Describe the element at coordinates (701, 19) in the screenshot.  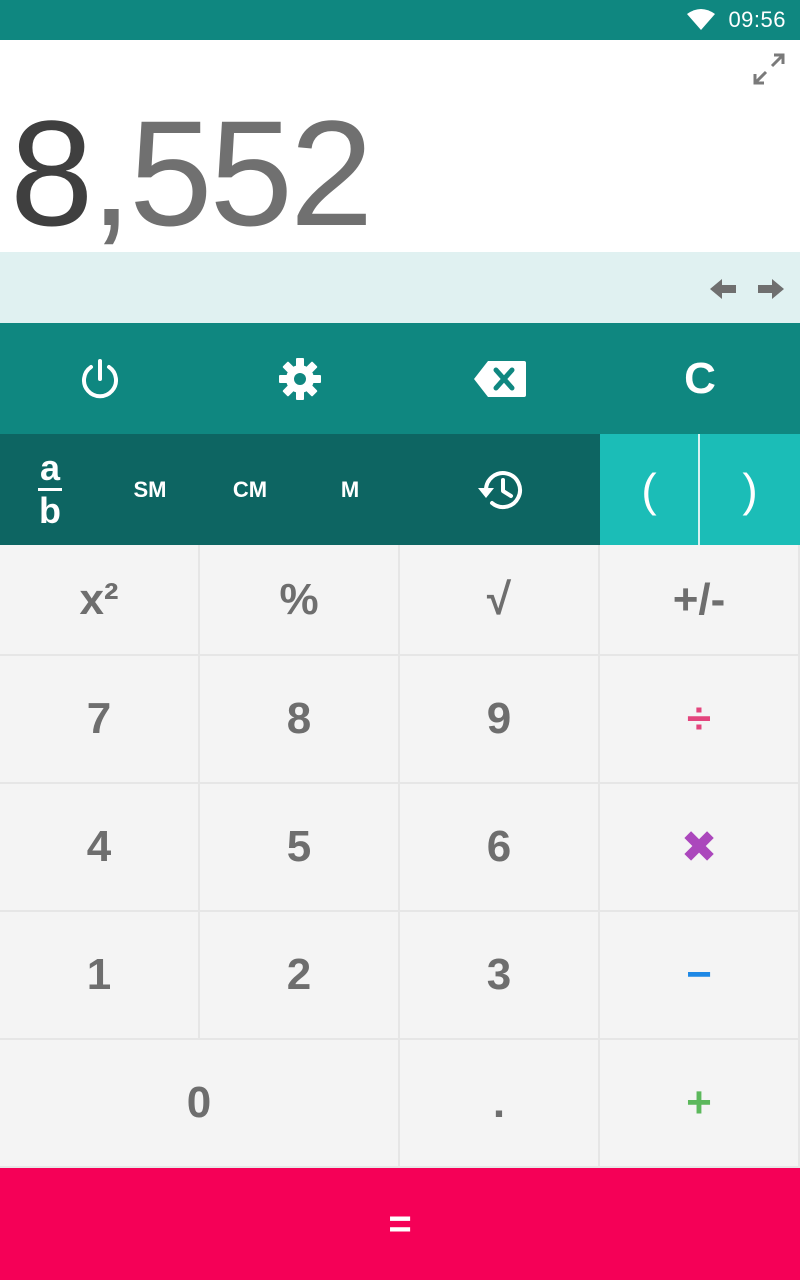
I see `wifi-icon` at that location.